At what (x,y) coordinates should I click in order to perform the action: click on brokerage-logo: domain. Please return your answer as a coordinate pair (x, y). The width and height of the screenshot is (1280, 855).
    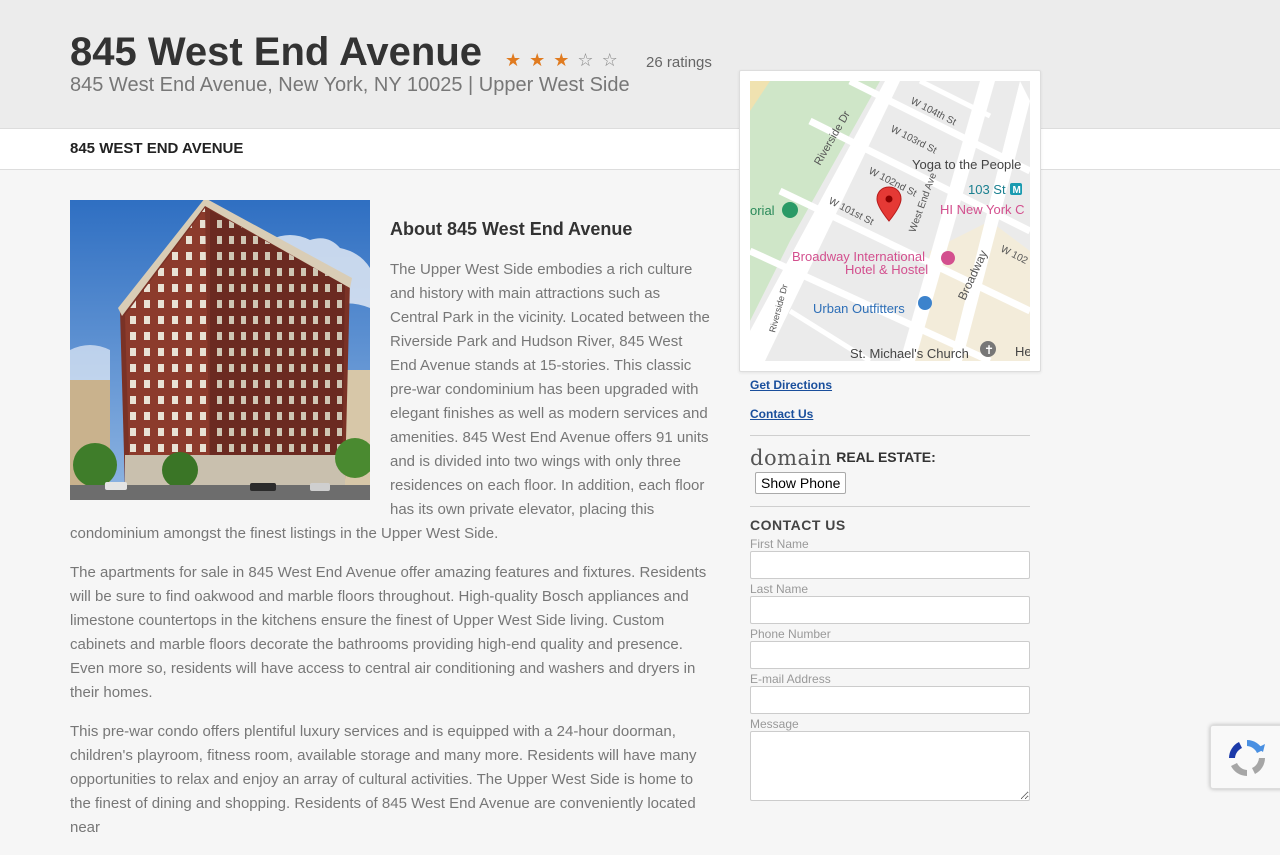
    Looking at the image, I should click on (791, 458).